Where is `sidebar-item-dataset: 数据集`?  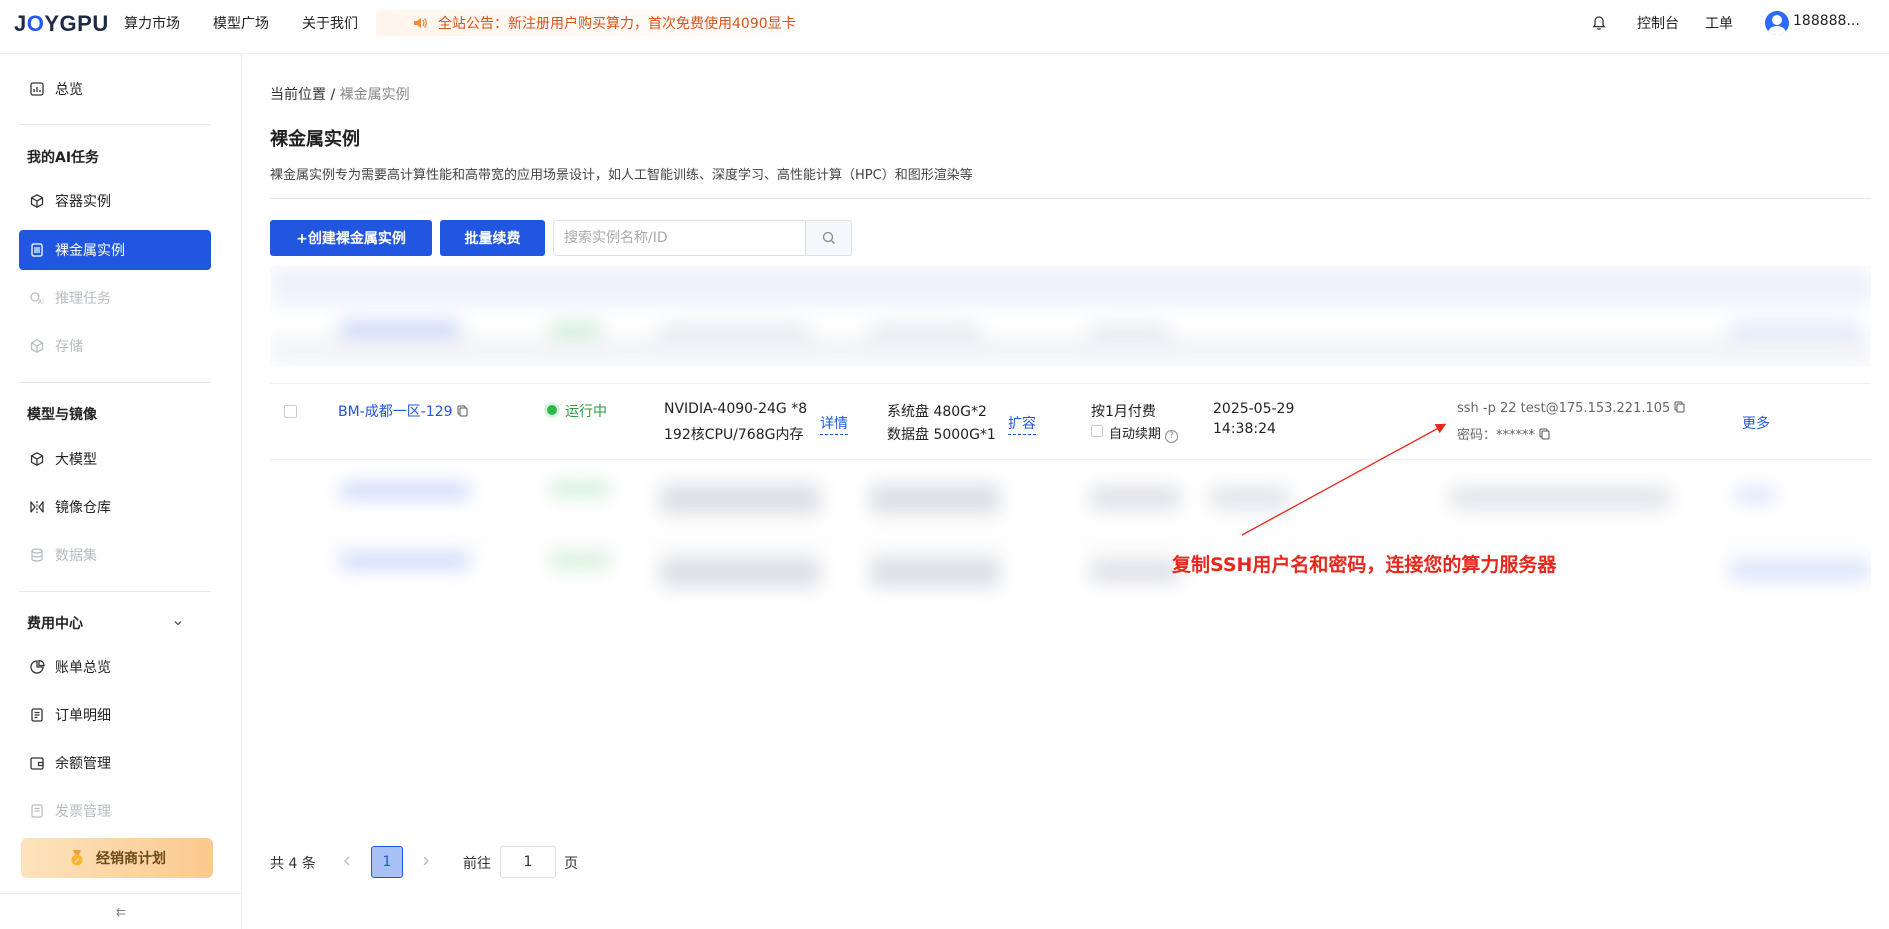
sidebar-item-dataset: 数据集 is located at coordinates (115, 555).